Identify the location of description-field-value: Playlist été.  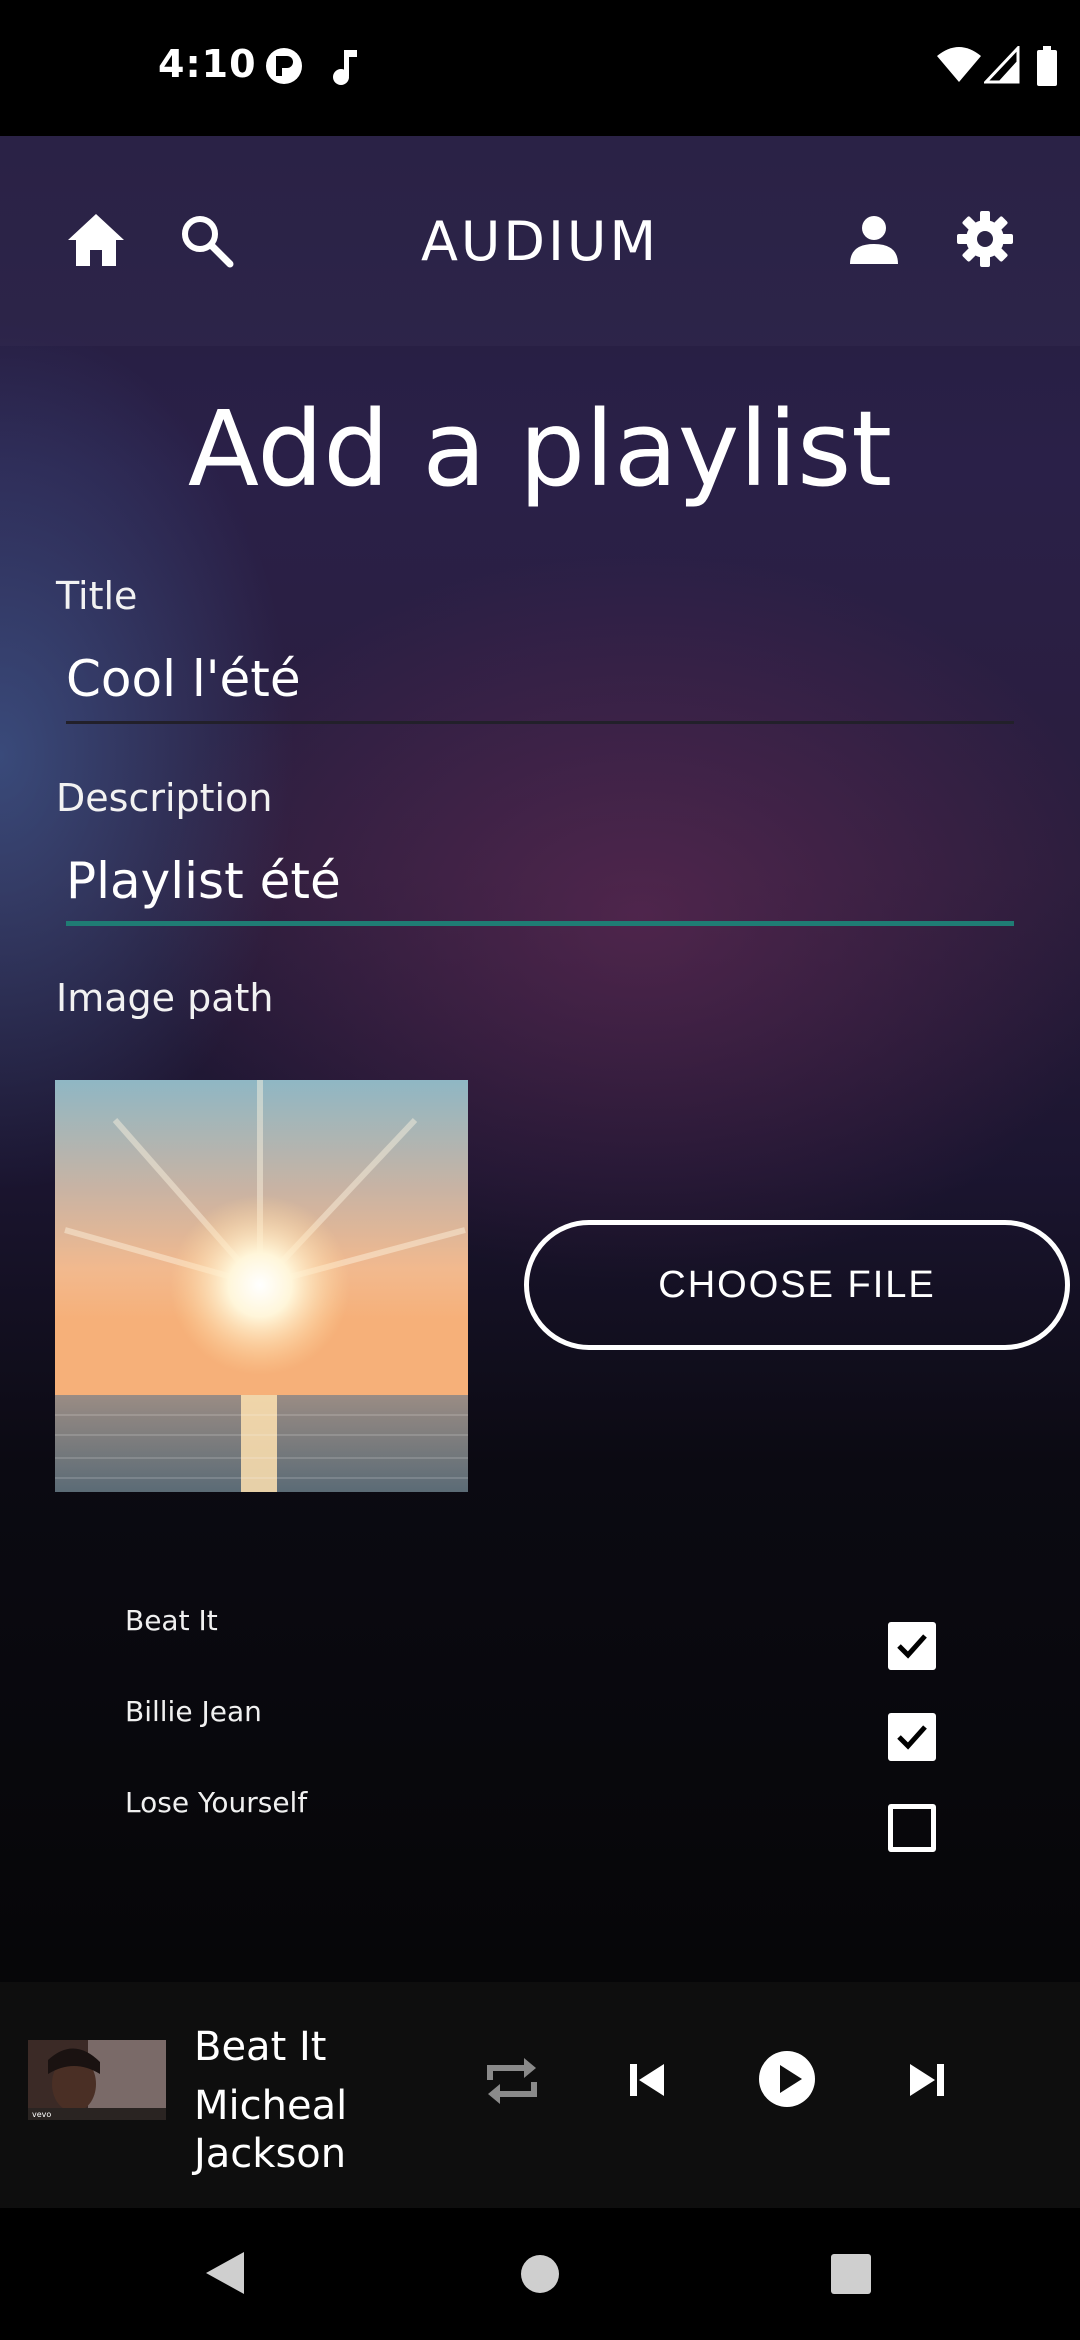
(203, 881).